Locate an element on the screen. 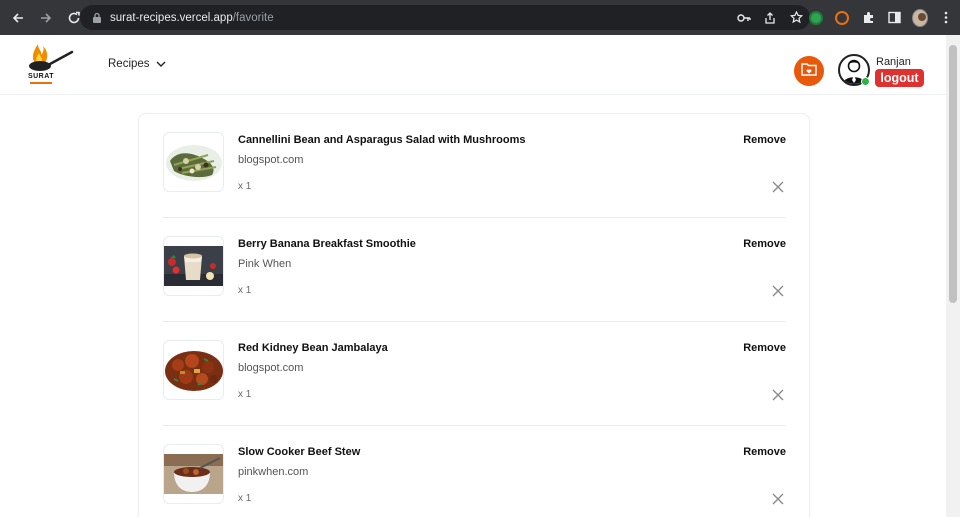 The width and height of the screenshot is (960, 517). forward-icon is located at coordinates (46, 18).